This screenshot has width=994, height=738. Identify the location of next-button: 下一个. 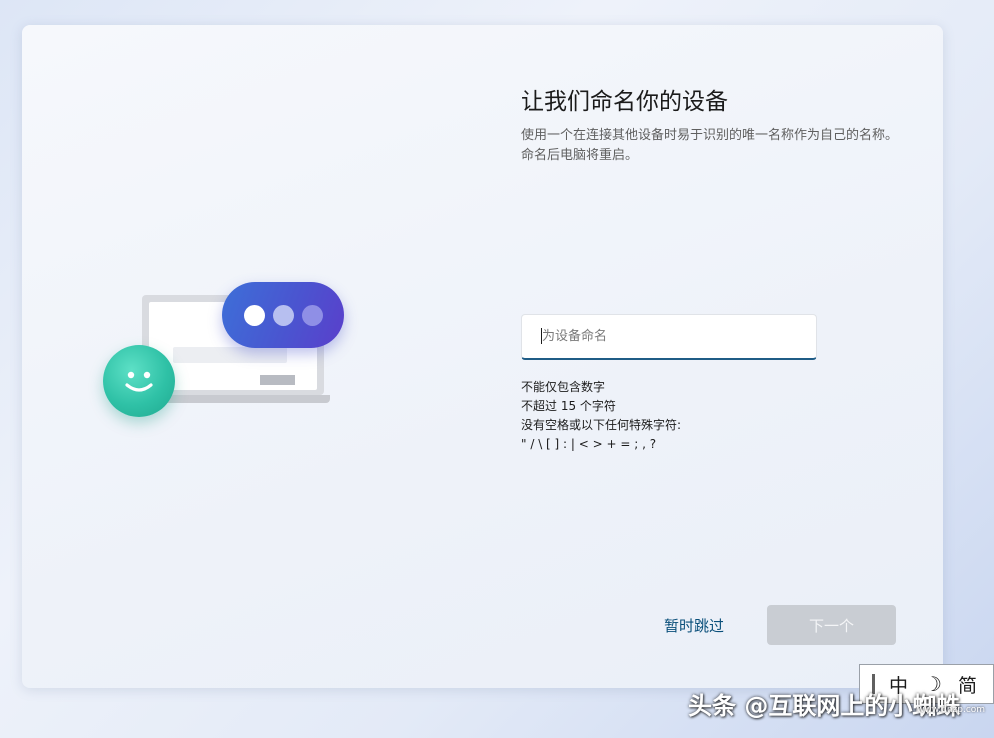
(831, 625).